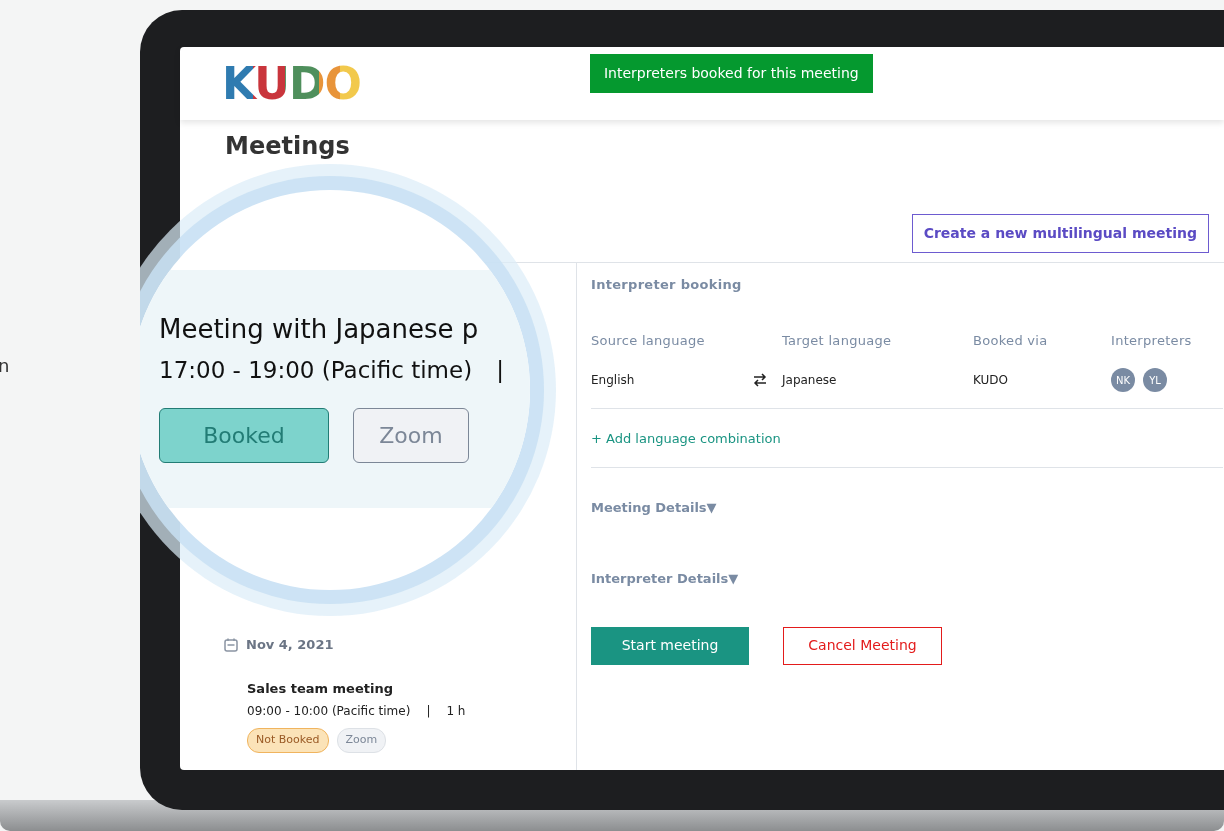 This screenshot has width=1224, height=831. I want to click on meeting-time: 09:00 - 10:00 (Pacific time), so click(329, 711).